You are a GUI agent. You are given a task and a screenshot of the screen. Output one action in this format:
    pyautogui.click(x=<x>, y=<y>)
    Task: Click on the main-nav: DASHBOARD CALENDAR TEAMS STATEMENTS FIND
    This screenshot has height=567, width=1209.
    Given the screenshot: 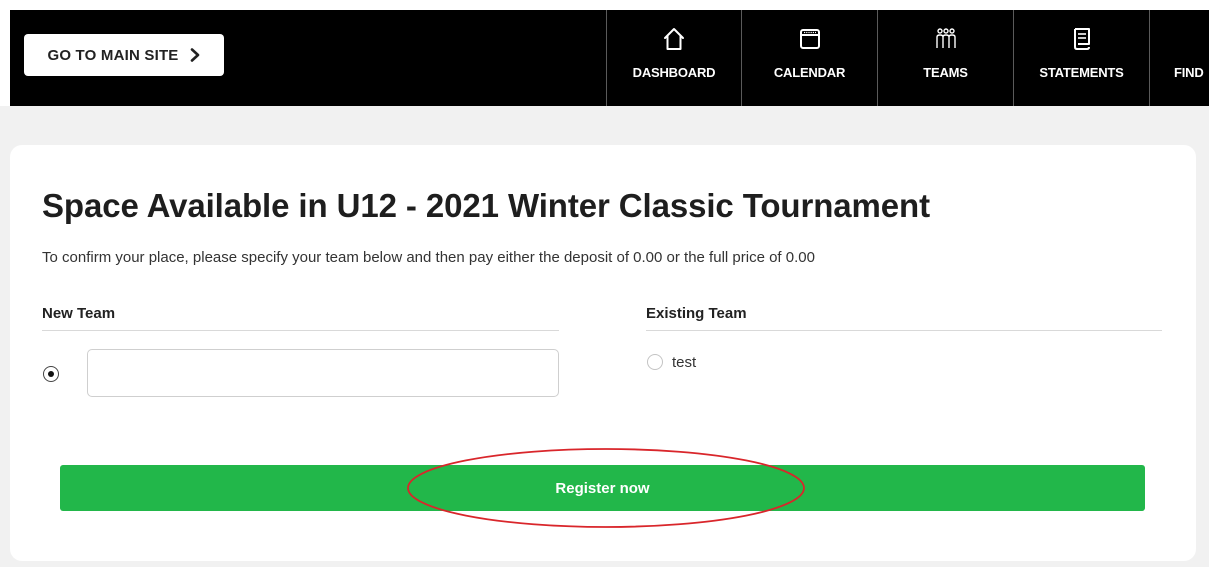 What is the action you would take?
    pyautogui.click(x=907, y=58)
    